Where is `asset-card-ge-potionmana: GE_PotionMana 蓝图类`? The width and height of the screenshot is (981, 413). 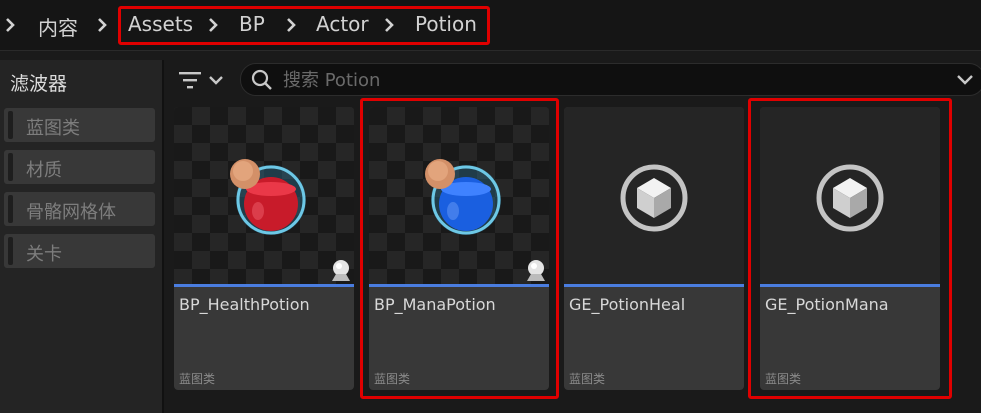
asset-card-ge-potionmana: GE_PotionMana 蓝图类 is located at coordinates (850, 248).